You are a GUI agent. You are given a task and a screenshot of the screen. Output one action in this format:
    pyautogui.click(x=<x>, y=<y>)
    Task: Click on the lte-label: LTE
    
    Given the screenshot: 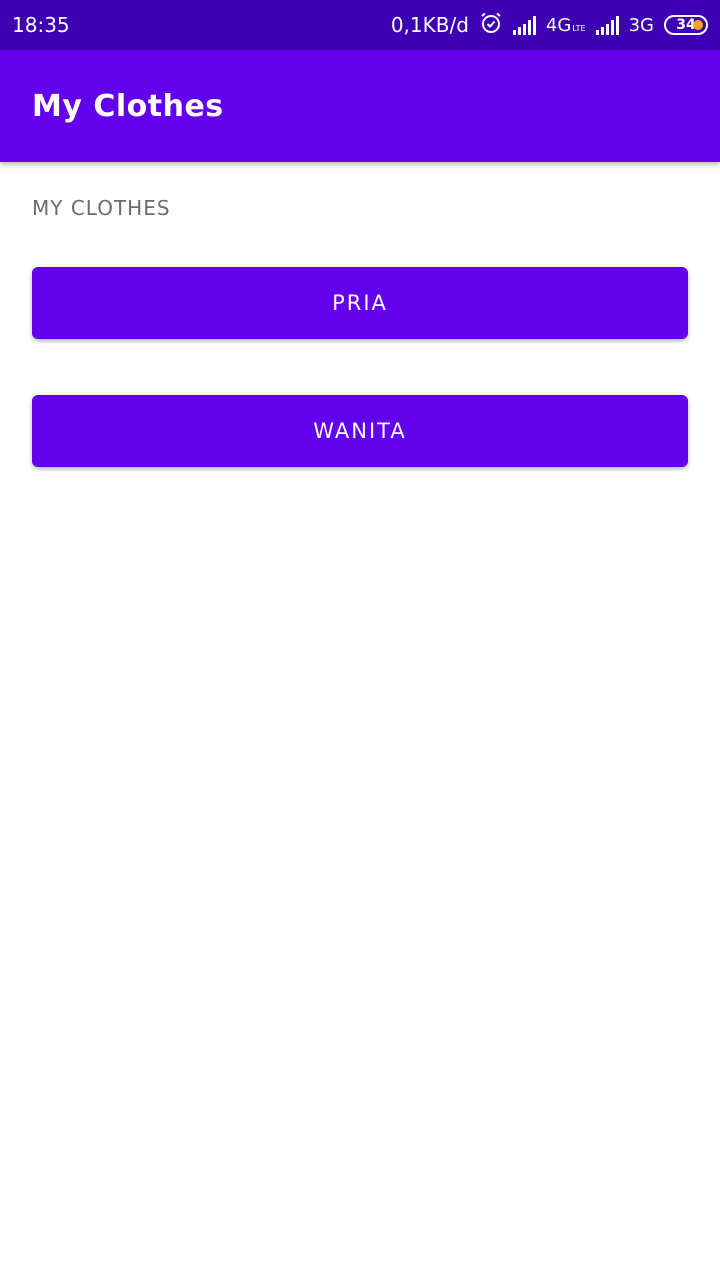 What is the action you would take?
    pyautogui.click(x=579, y=28)
    